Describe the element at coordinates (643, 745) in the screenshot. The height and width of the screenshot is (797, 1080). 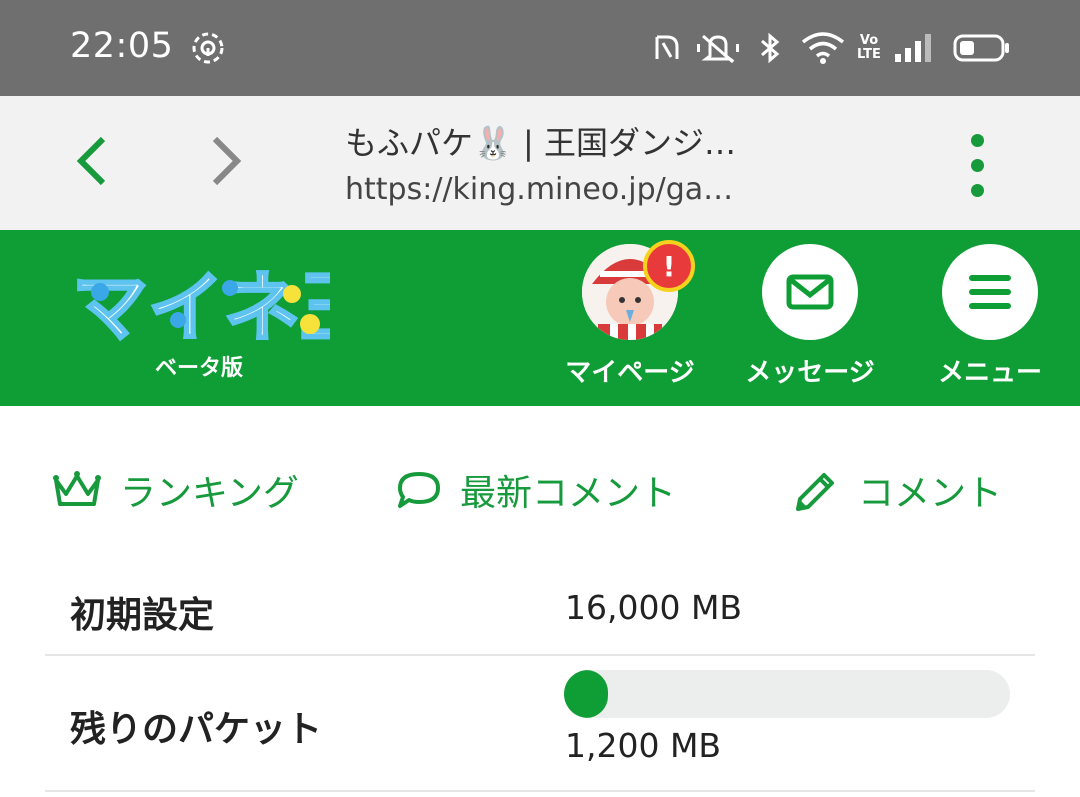
I see `remaining-packet-value: 1,200 MB` at that location.